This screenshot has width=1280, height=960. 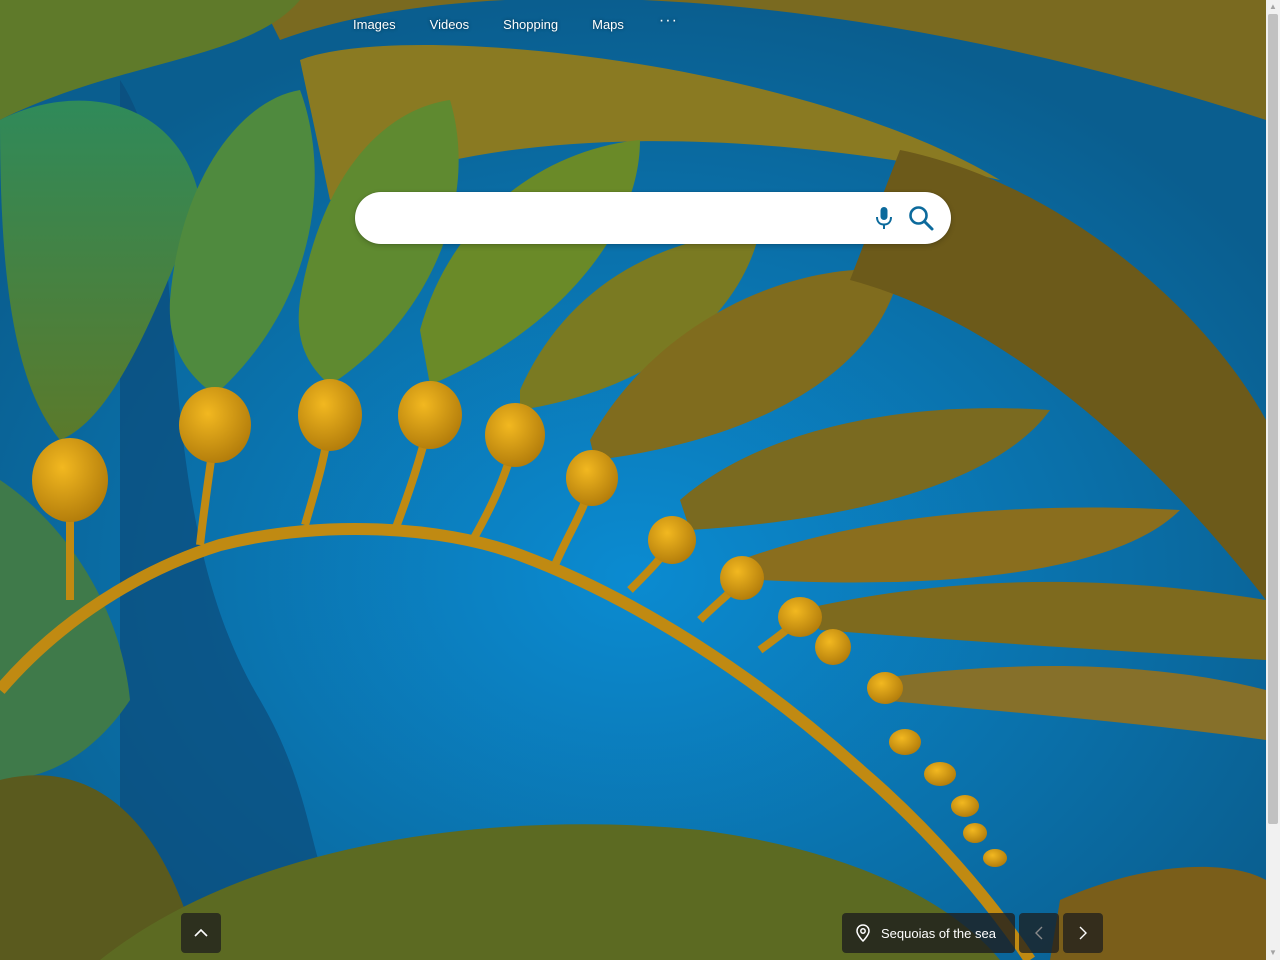 I want to click on top-nav: Images Videos Shopping Maps ···, so click(x=516, y=24).